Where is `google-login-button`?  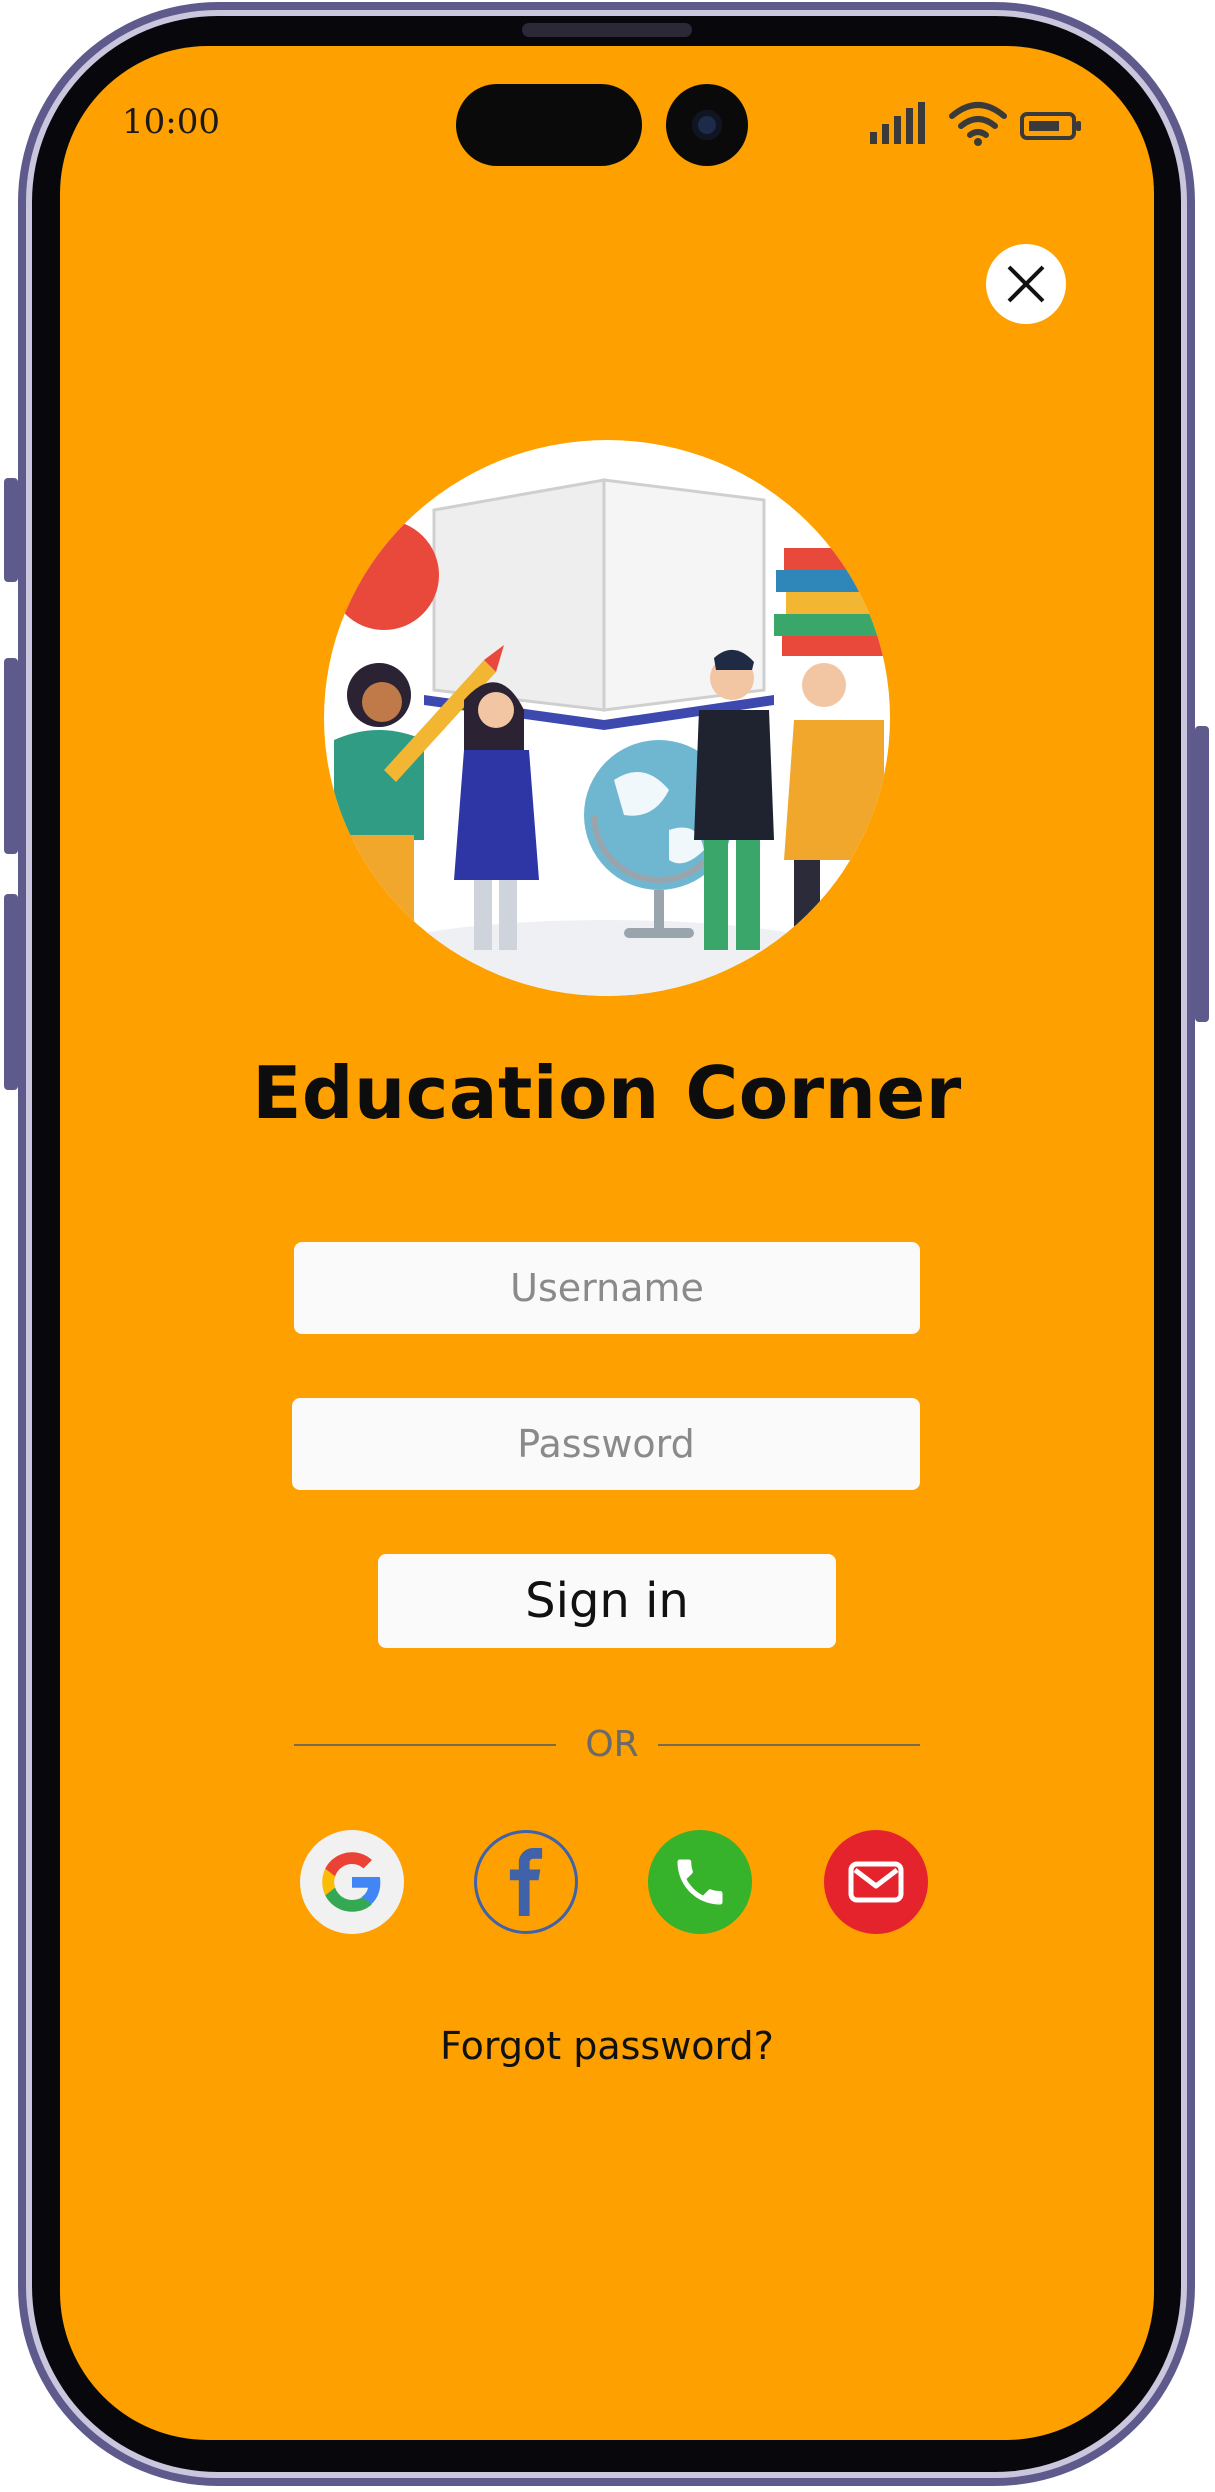
google-login-button is located at coordinates (352, 1882).